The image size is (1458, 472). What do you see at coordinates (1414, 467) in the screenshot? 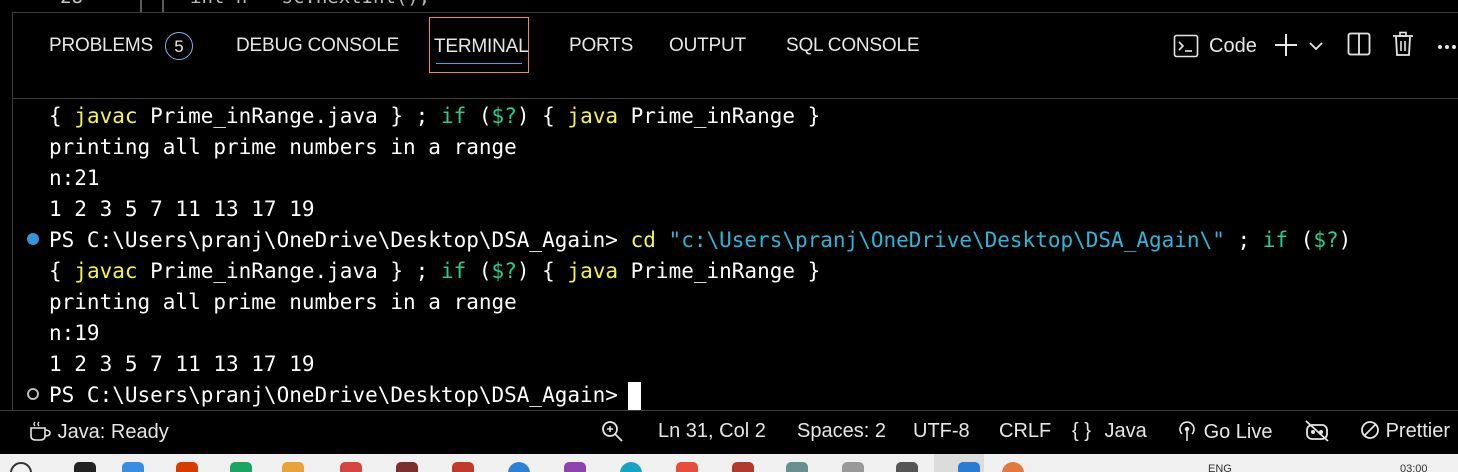
I see `clock: 03:00` at bounding box center [1414, 467].